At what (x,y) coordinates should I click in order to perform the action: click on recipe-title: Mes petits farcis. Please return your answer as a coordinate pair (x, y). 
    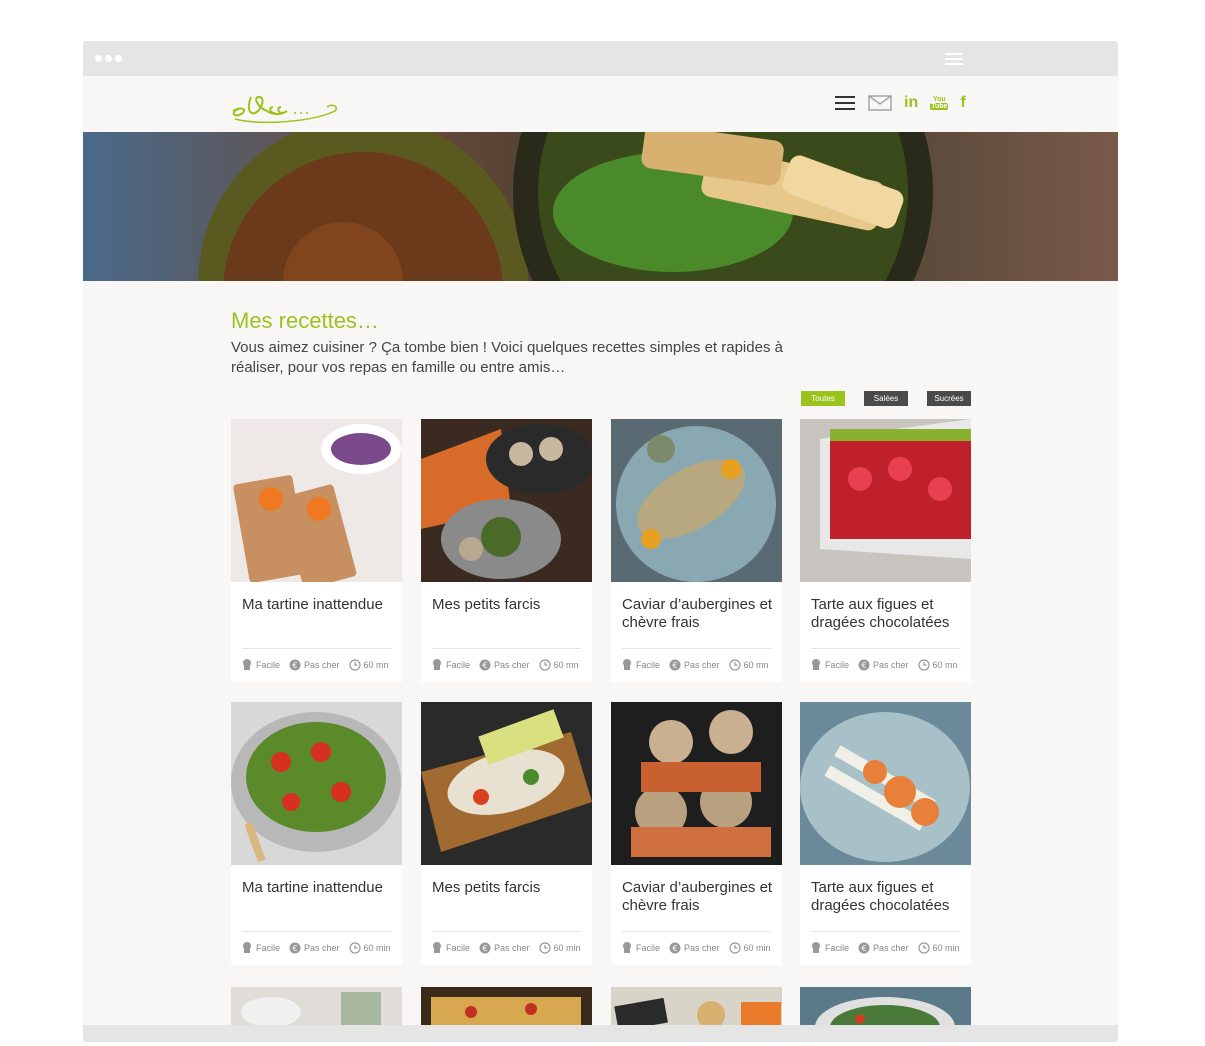
    Looking at the image, I should click on (486, 604).